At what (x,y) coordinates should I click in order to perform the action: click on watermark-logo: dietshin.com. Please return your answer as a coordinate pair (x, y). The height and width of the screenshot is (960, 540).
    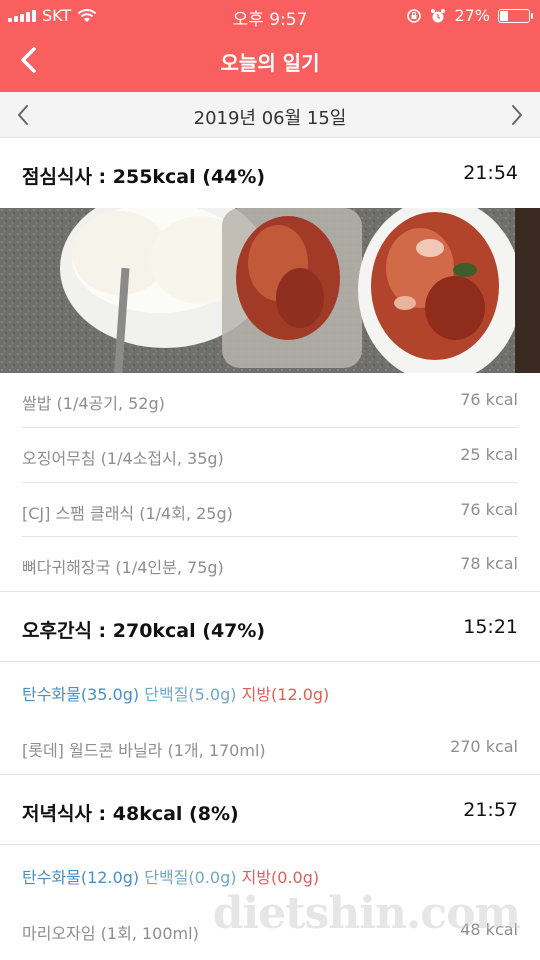
    Looking at the image, I should click on (366, 913).